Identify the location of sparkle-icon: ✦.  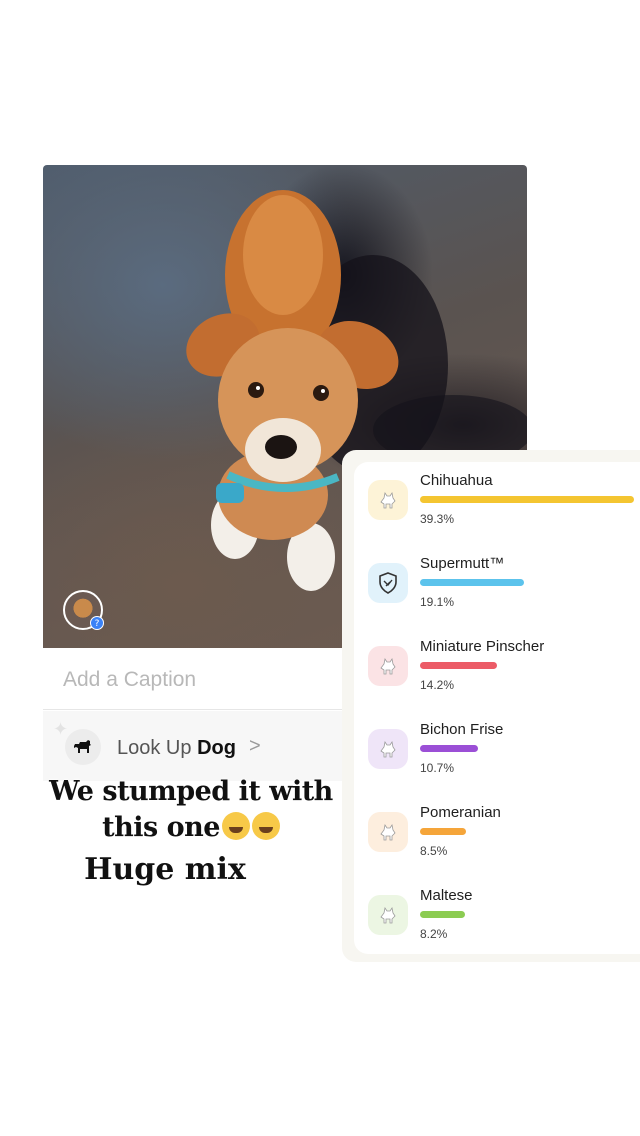
(61, 729).